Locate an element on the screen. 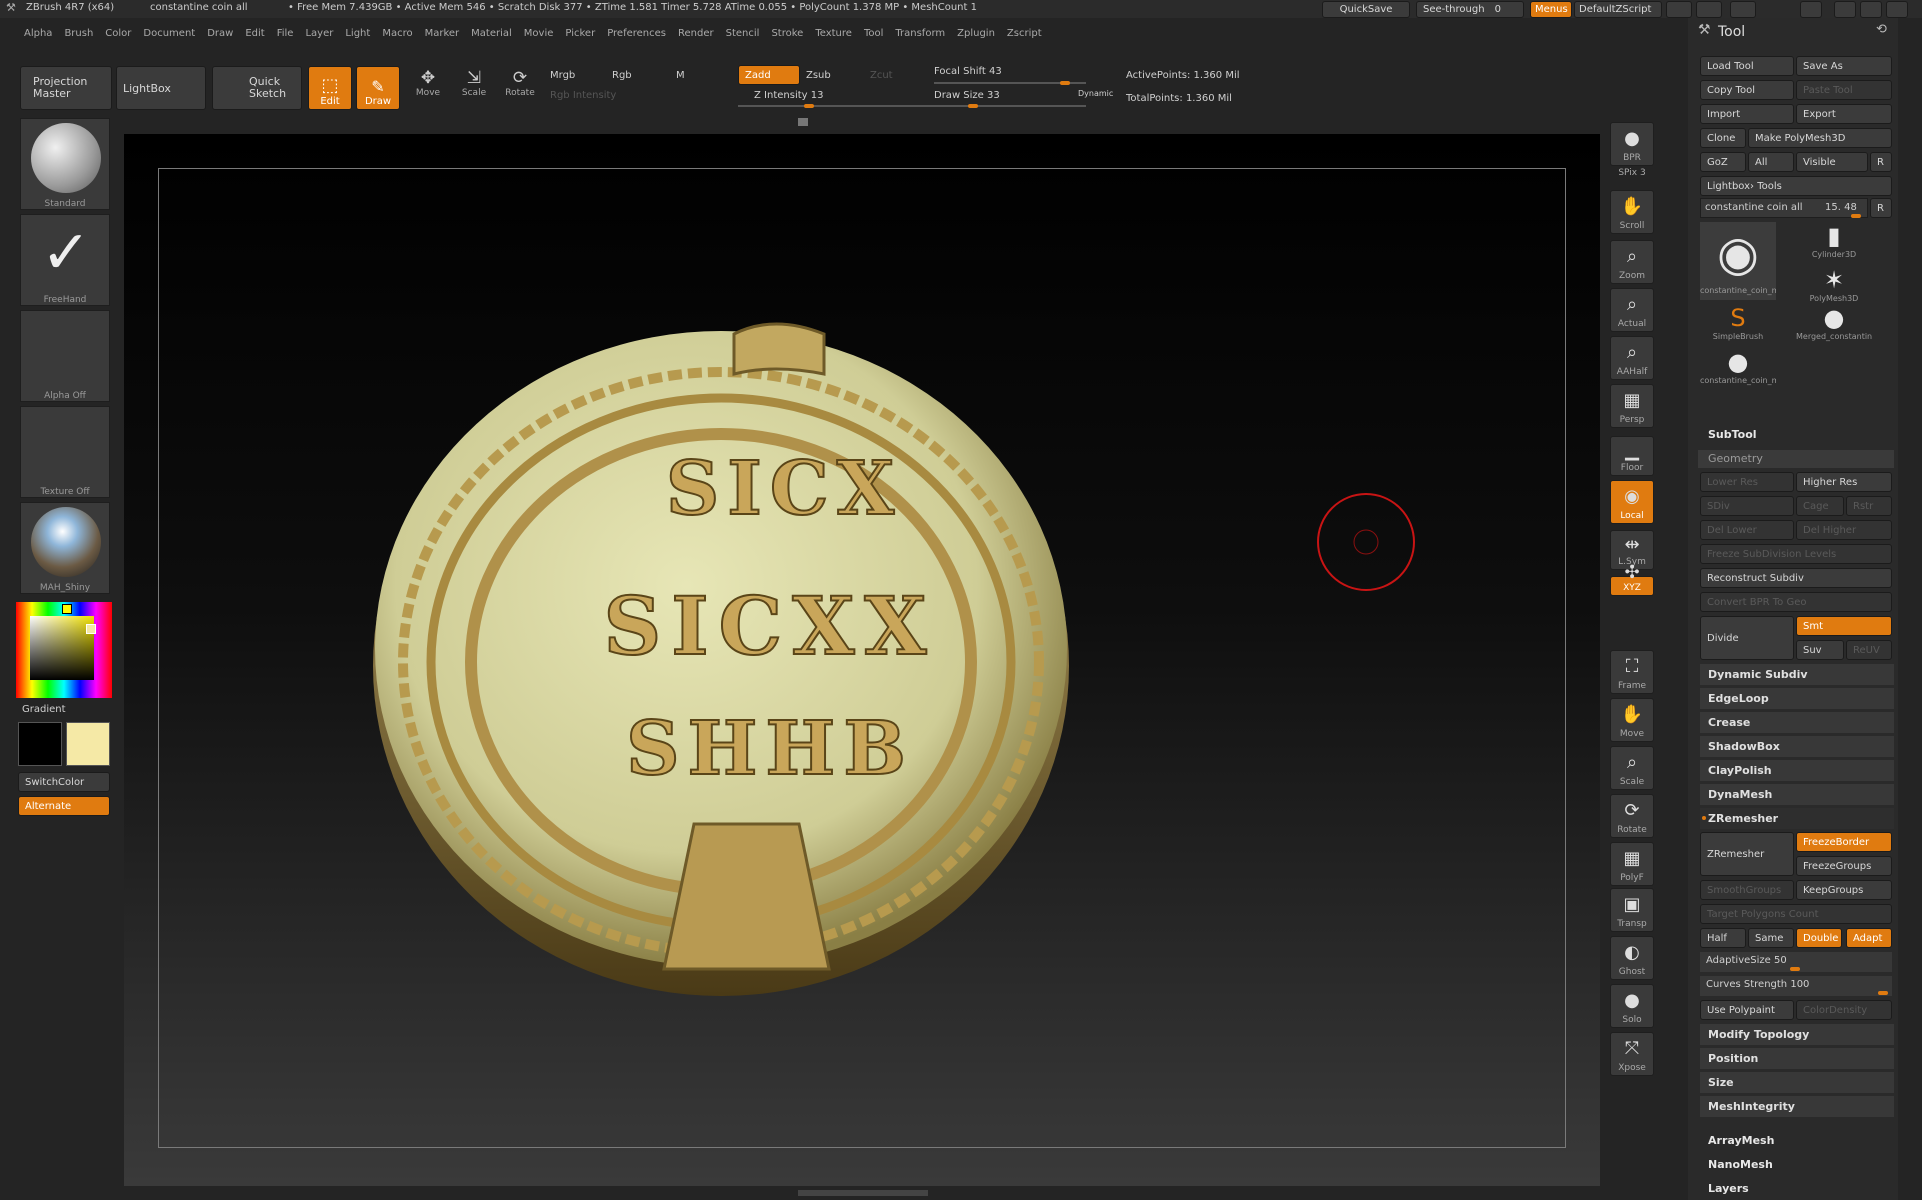 This screenshot has width=1922, height=1200. color-density-slider: ColorDensity is located at coordinates (1844, 1010).